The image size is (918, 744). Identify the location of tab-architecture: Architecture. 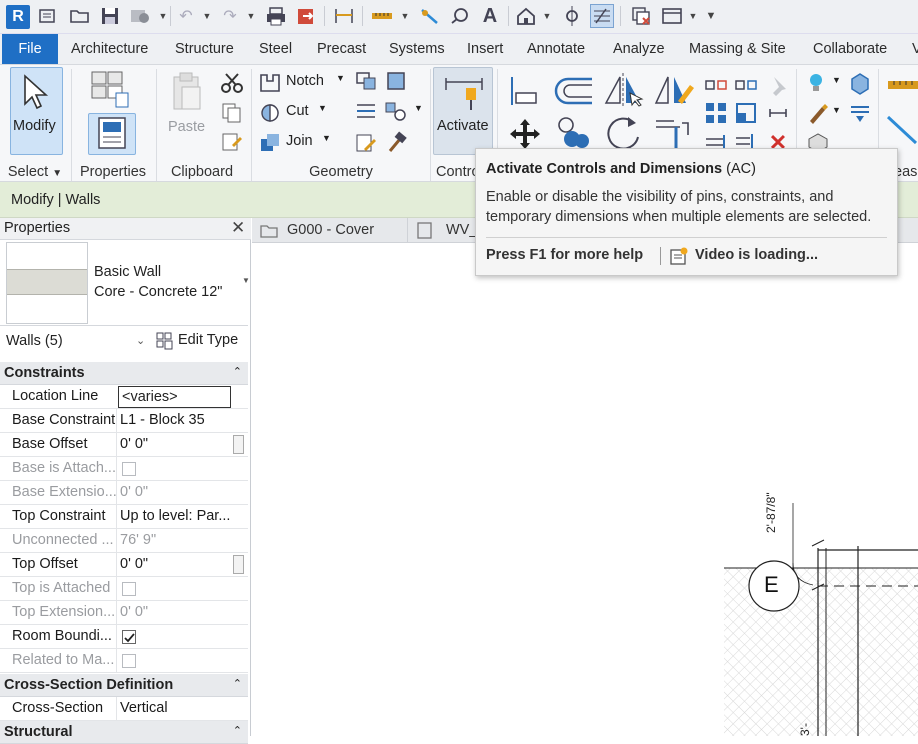
(109, 49).